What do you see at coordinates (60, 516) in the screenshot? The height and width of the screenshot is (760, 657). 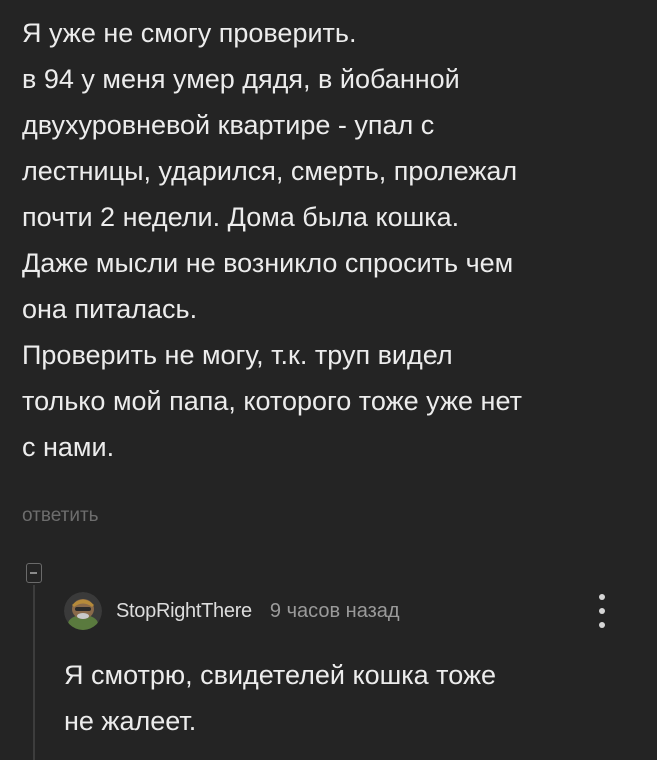 I see `reply-button: ответить` at bounding box center [60, 516].